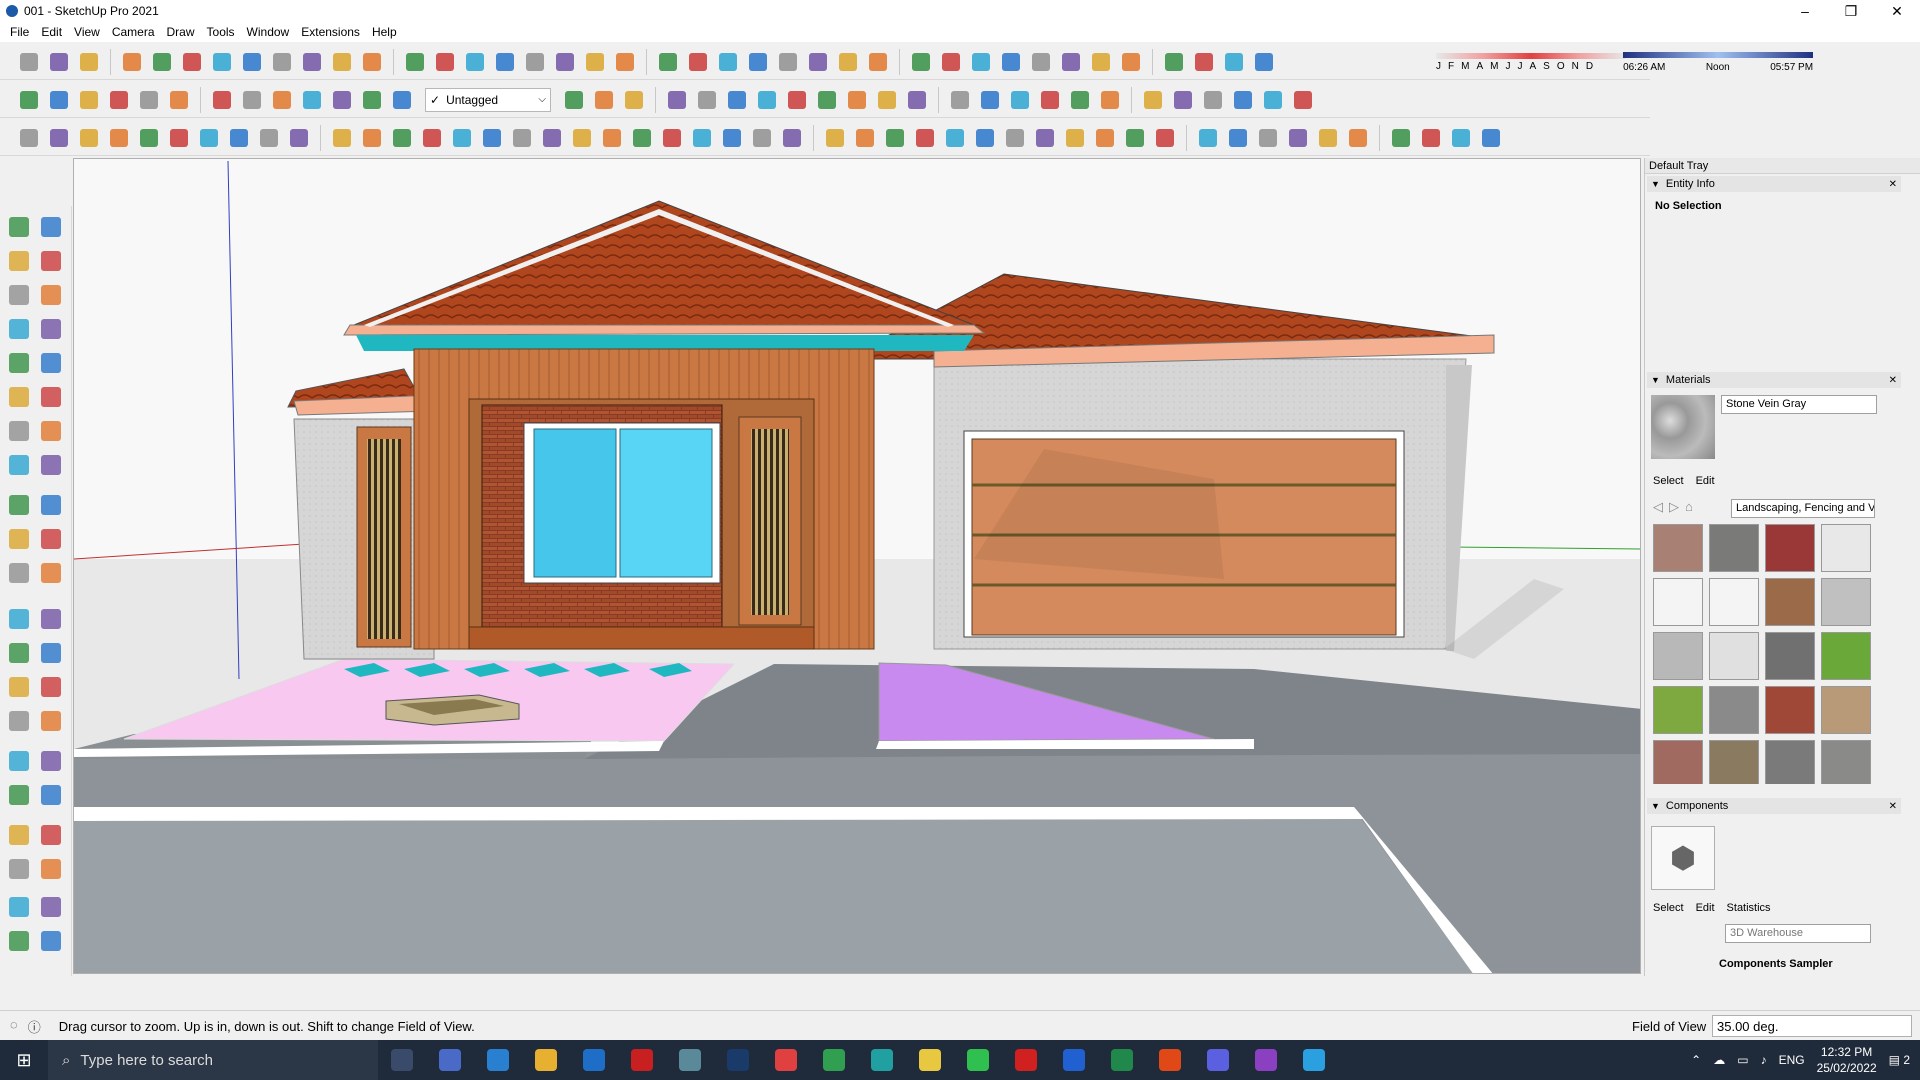 This screenshot has width=1920, height=1080. Describe the element at coordinates (330, 32) in the screenshot. I see `menu-extensions: Extensions` at that location.